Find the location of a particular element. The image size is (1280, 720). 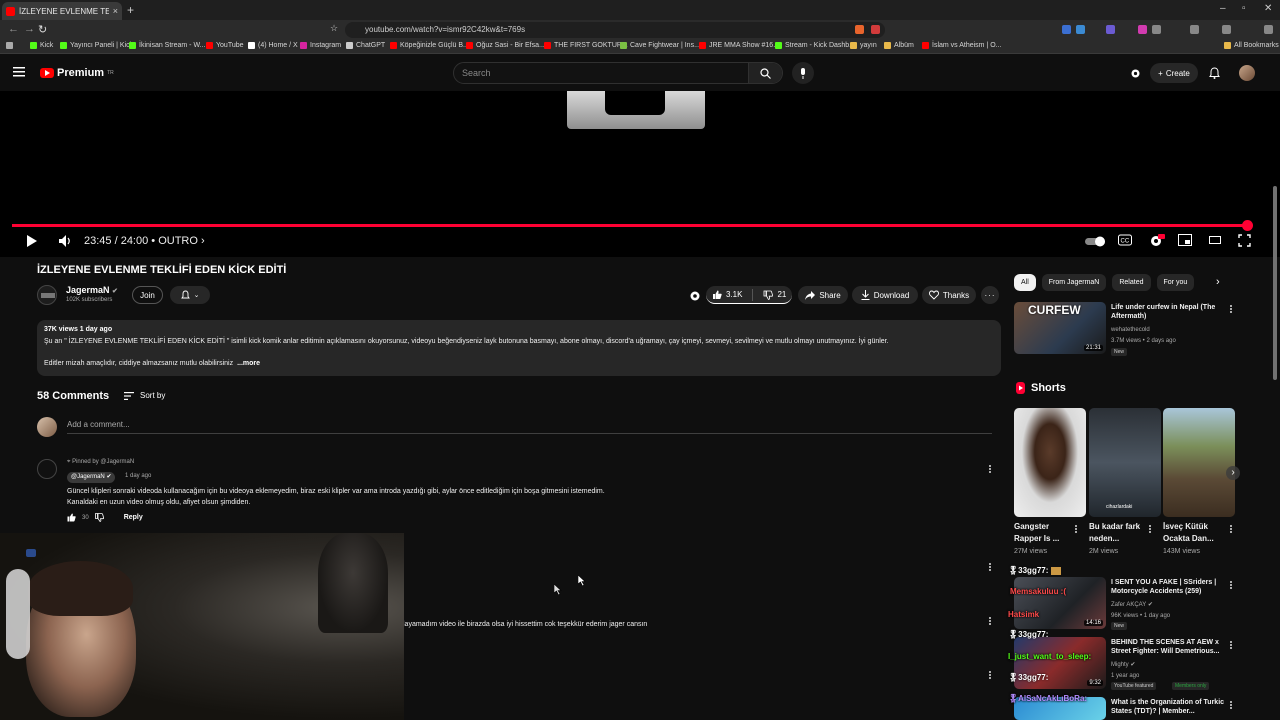

more-actions-button: ··· is located at coordinates (990, 295).